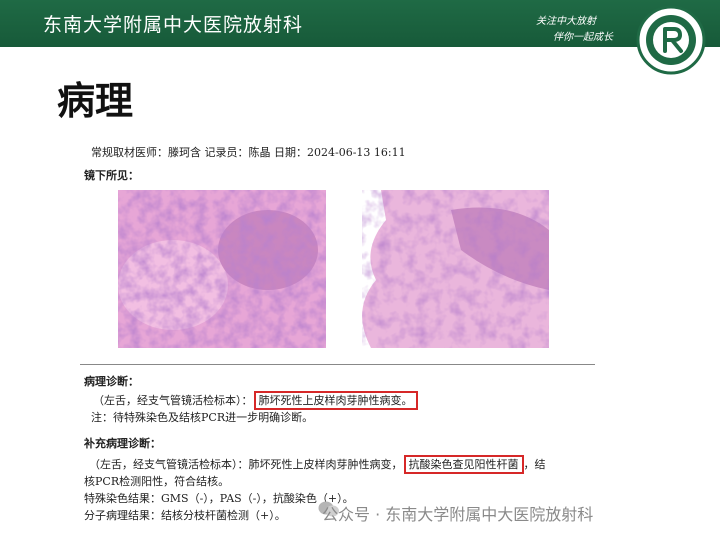  What do you see at coordinates (173, 25) in the screenshot?
I see `banner-title: 东南大学附属中大医院放射科` at bounding box center [173, 25].